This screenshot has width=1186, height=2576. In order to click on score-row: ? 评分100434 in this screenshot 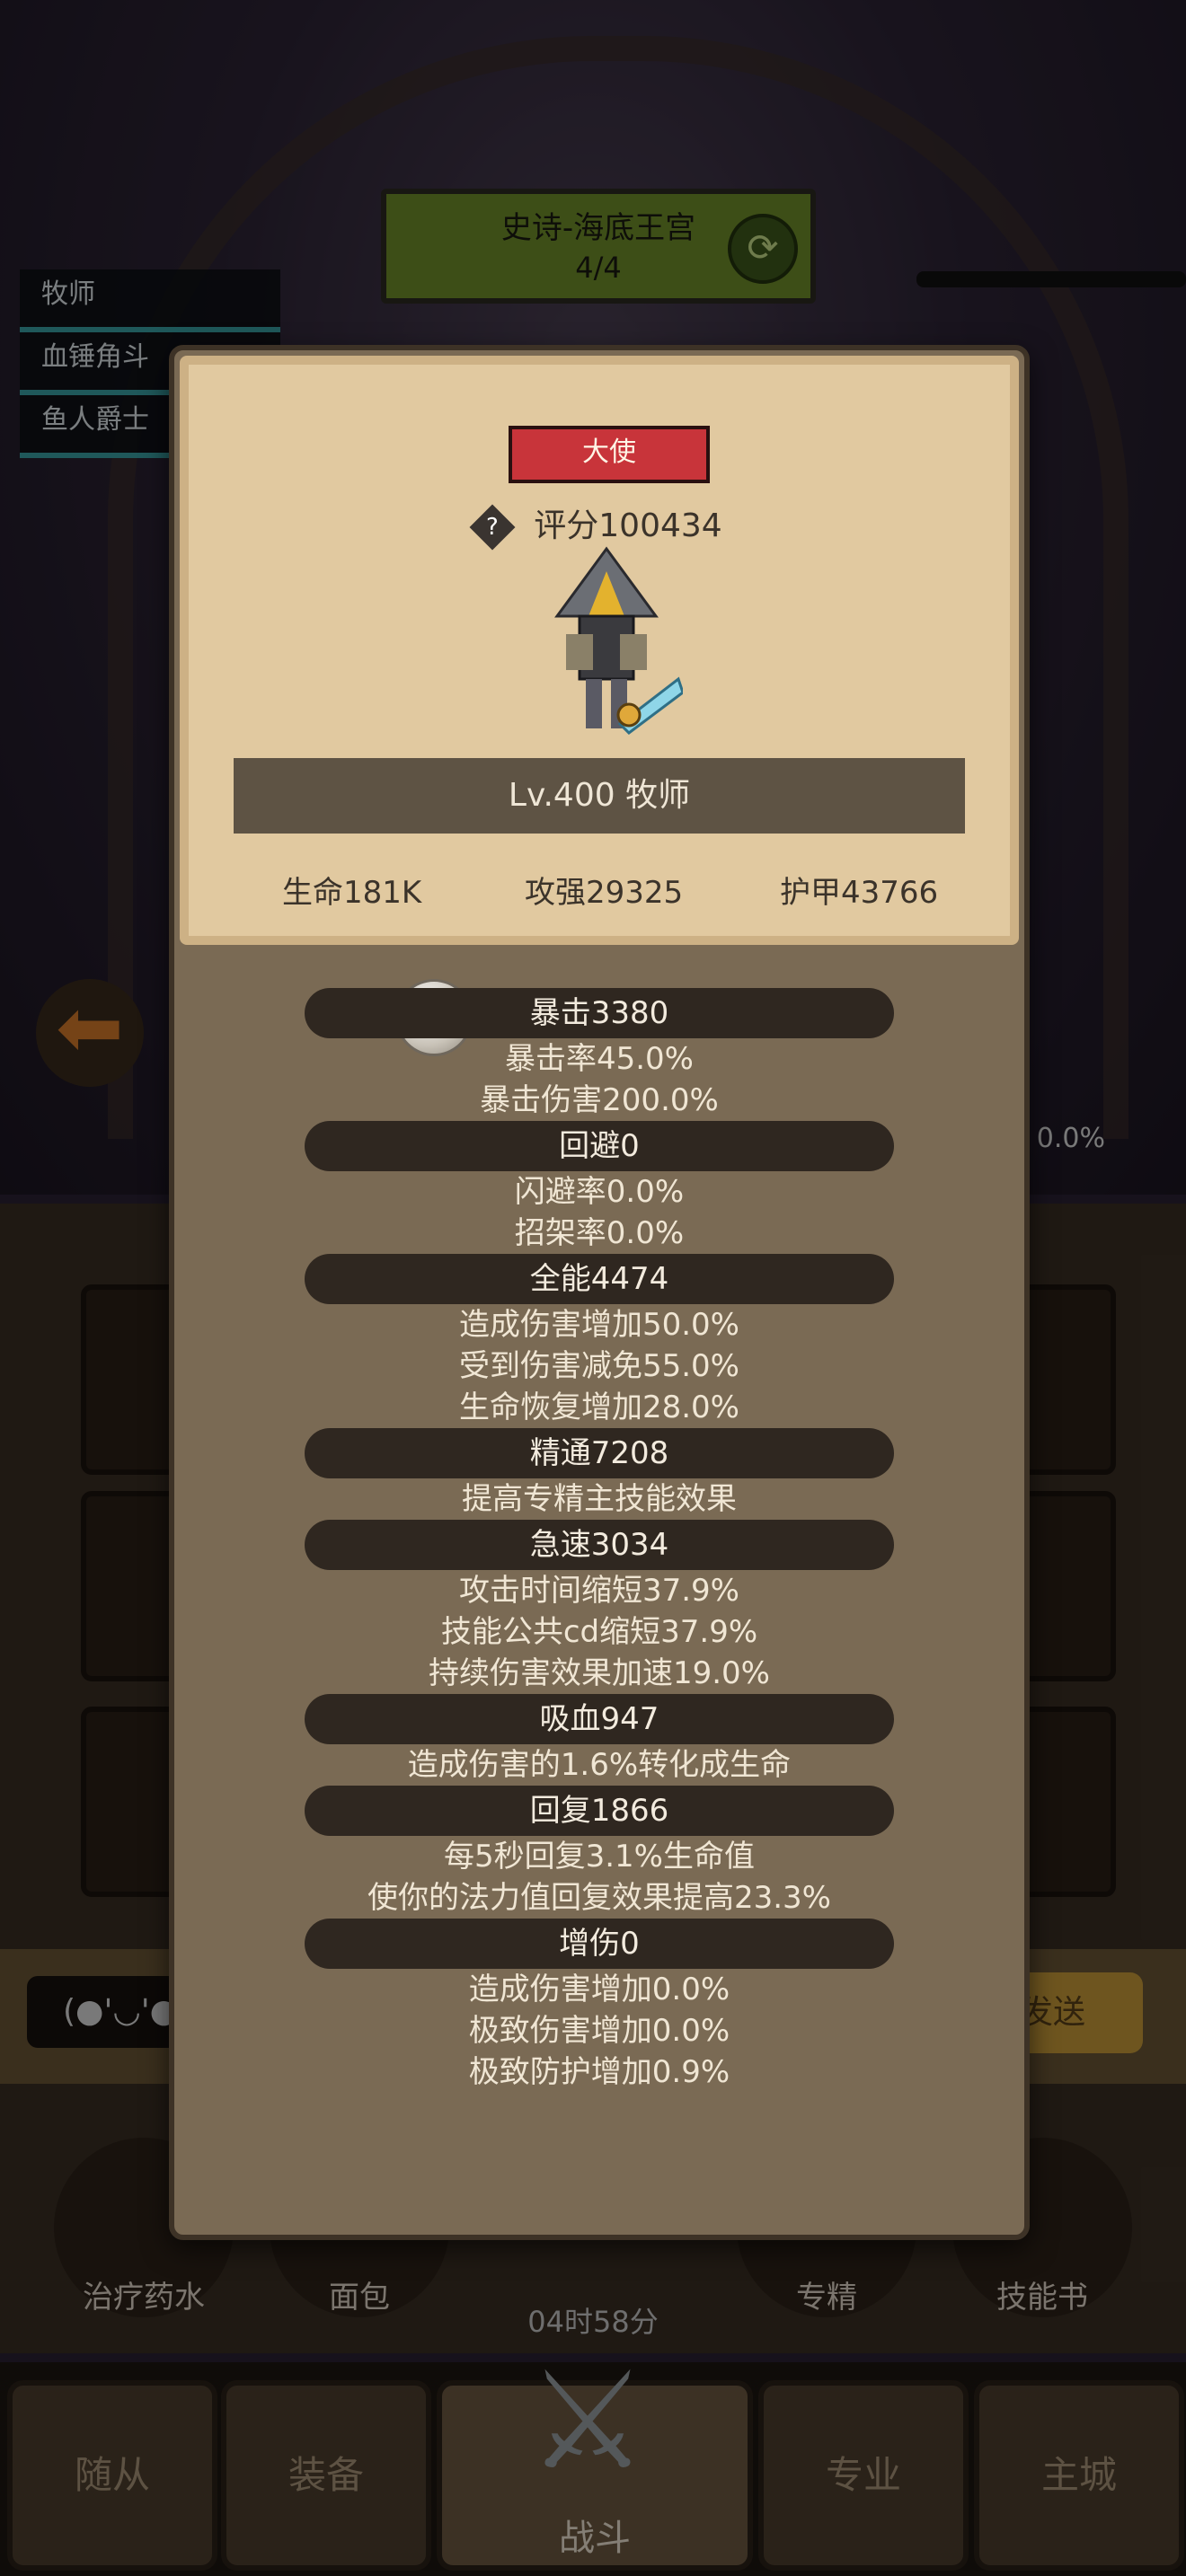, I will do `click(599, 525)`.